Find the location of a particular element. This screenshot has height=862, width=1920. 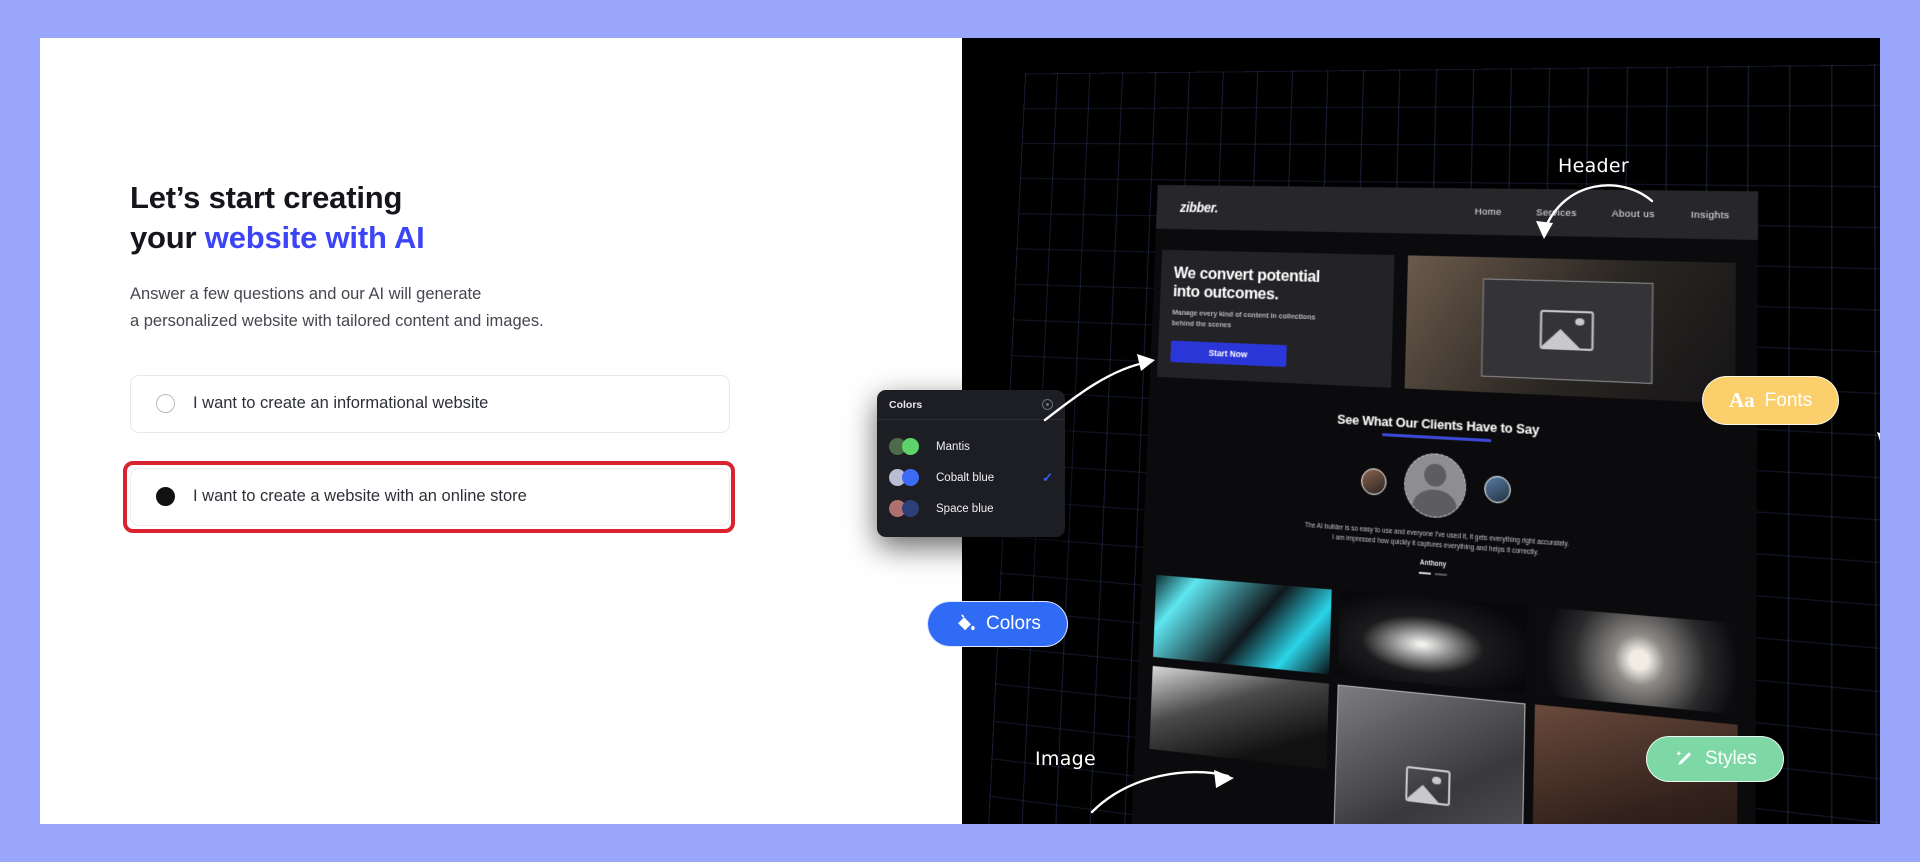

headline-line-1: Let’s start creating is located at coordinates (266, 197).